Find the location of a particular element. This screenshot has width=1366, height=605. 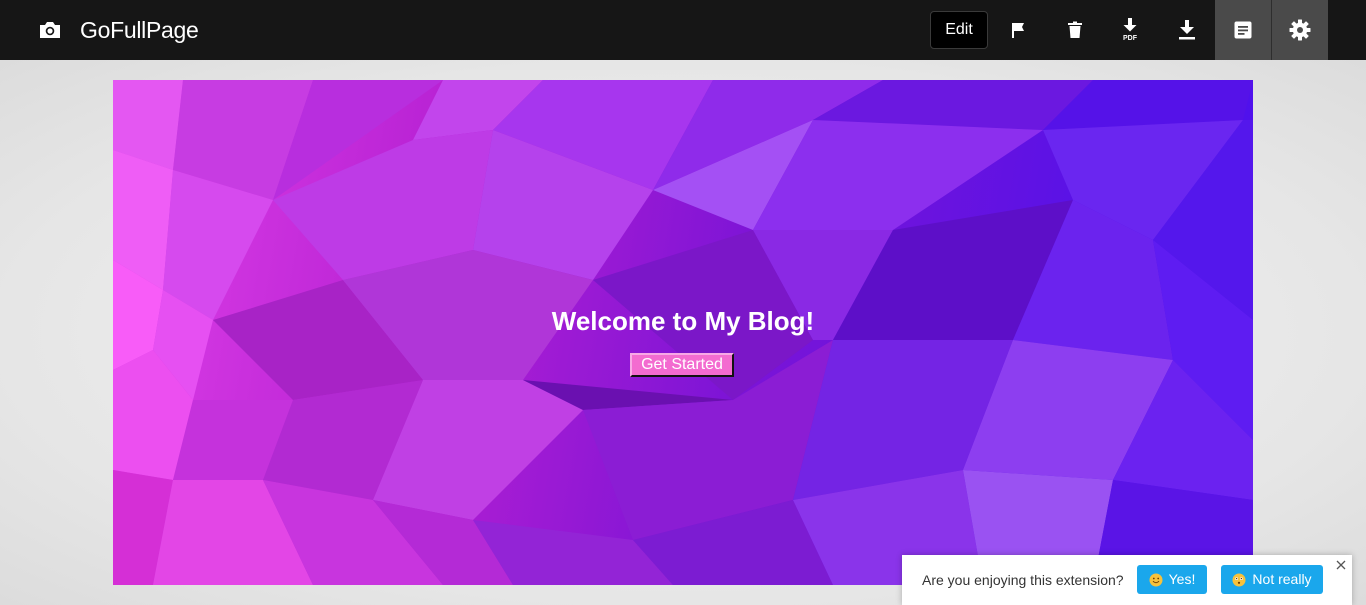

yes-button: Yes! is located at coordinates (1172, 579).